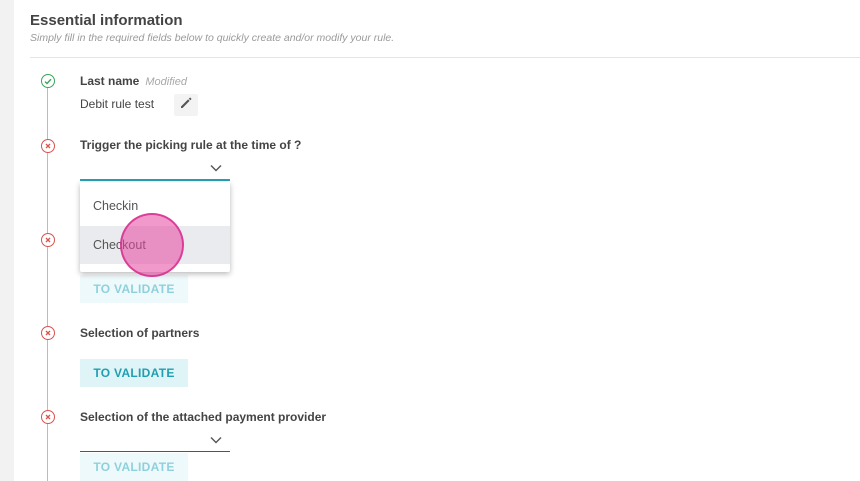  I want to click on header-divider, so click(445, 57).